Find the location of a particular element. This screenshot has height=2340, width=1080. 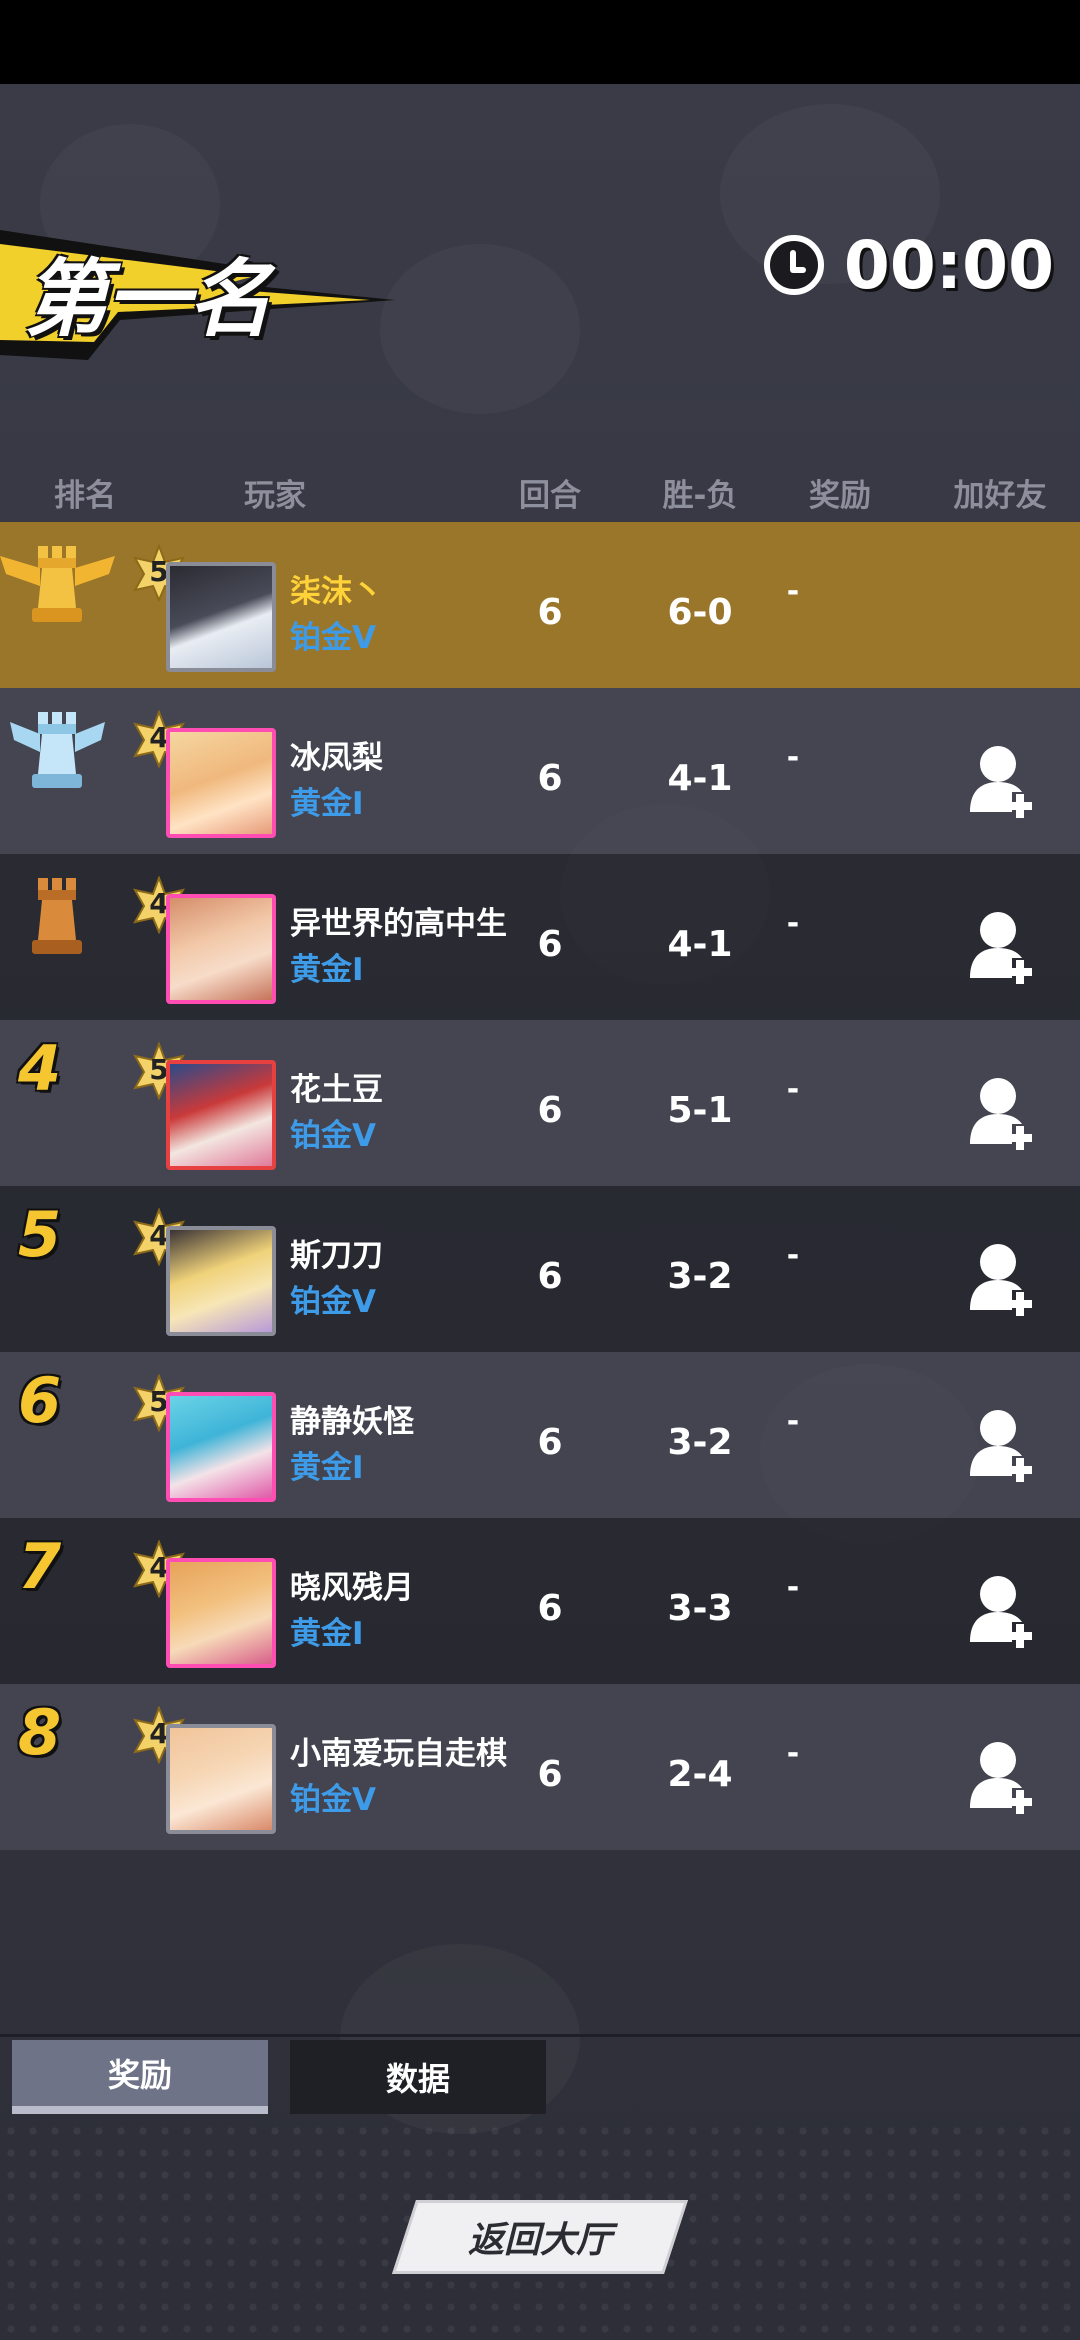

header-player: 玩家 is located at coordinates (275, 496).